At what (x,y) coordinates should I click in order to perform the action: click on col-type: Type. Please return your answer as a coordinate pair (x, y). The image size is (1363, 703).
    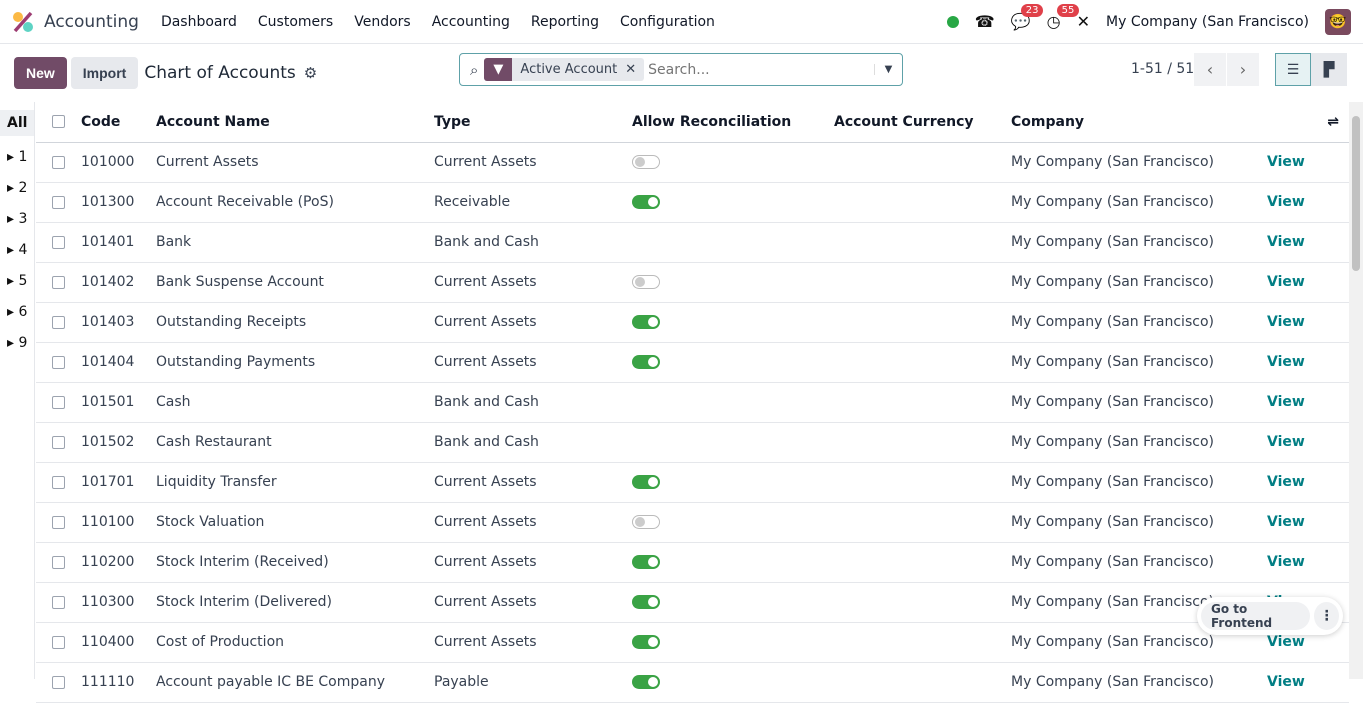
    Looking at the image, I should click on (533, 122).